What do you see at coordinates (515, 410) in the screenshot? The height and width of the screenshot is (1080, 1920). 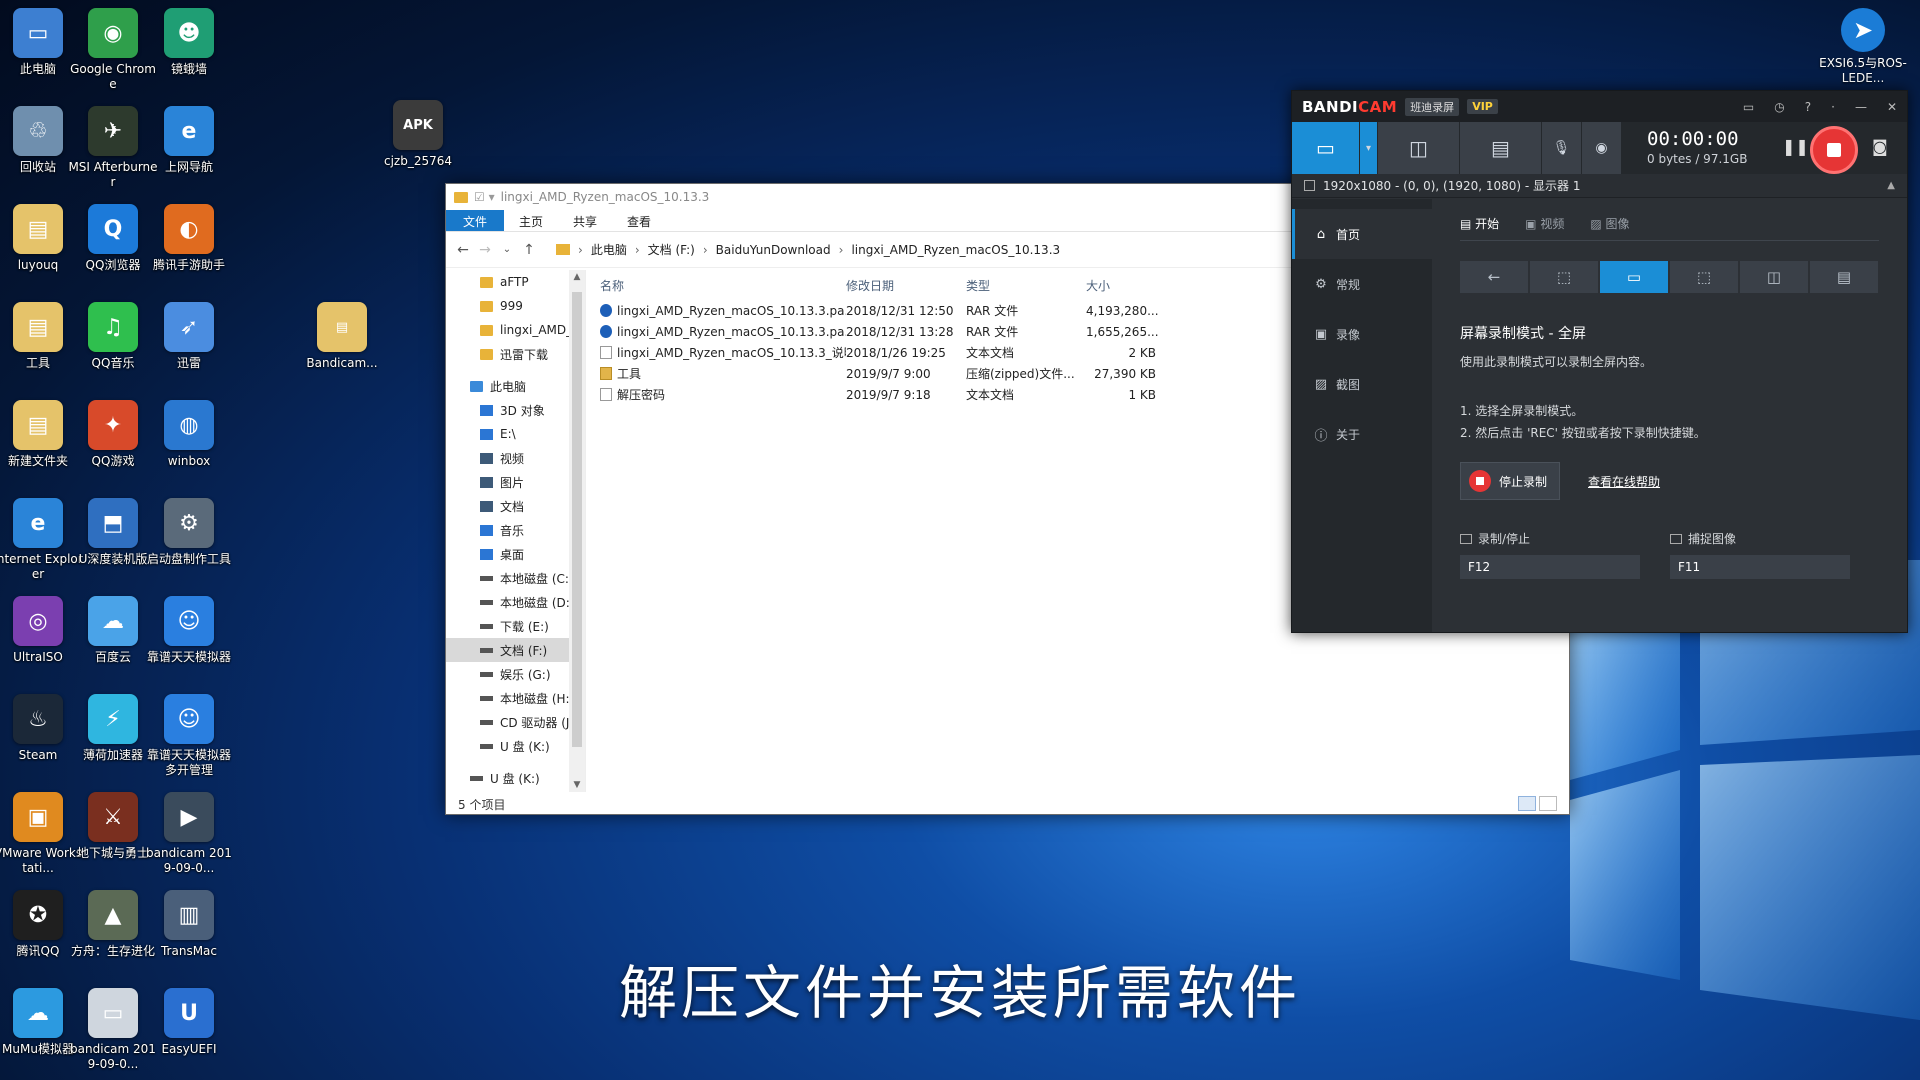 I see `nav-item: 3D 对象` at bounding box center [515, 410].